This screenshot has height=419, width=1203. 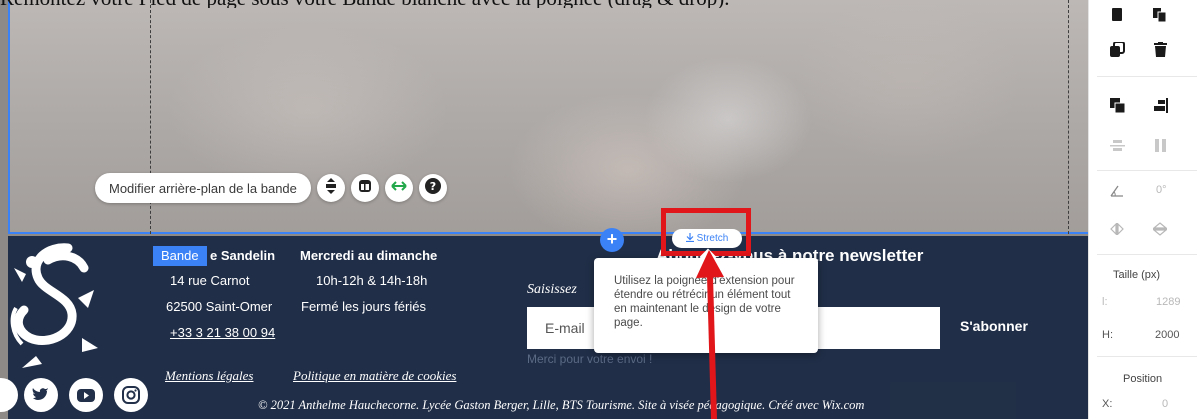 What do you see at coordinates (58, 308) in the screenshot?
I see `site-logo` at bounding box center [58, 308].